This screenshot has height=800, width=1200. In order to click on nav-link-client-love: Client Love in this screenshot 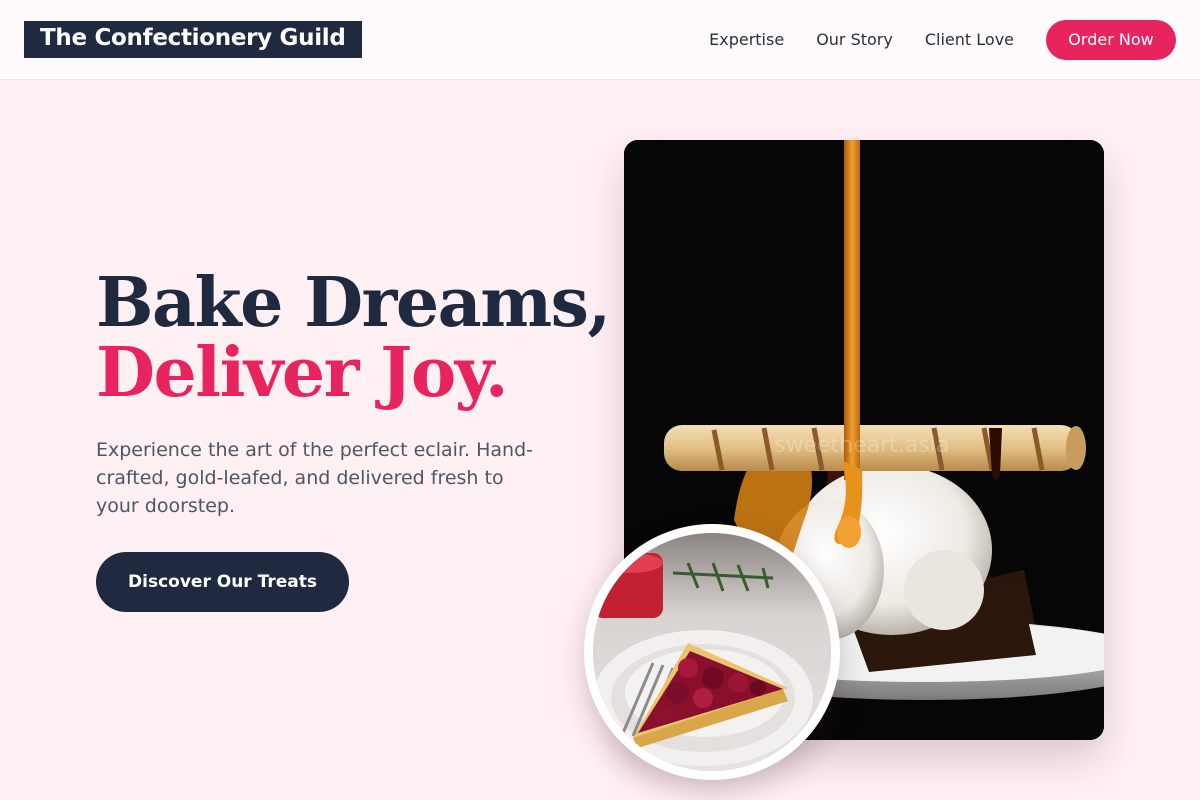, I will do `click(969, 39)`.